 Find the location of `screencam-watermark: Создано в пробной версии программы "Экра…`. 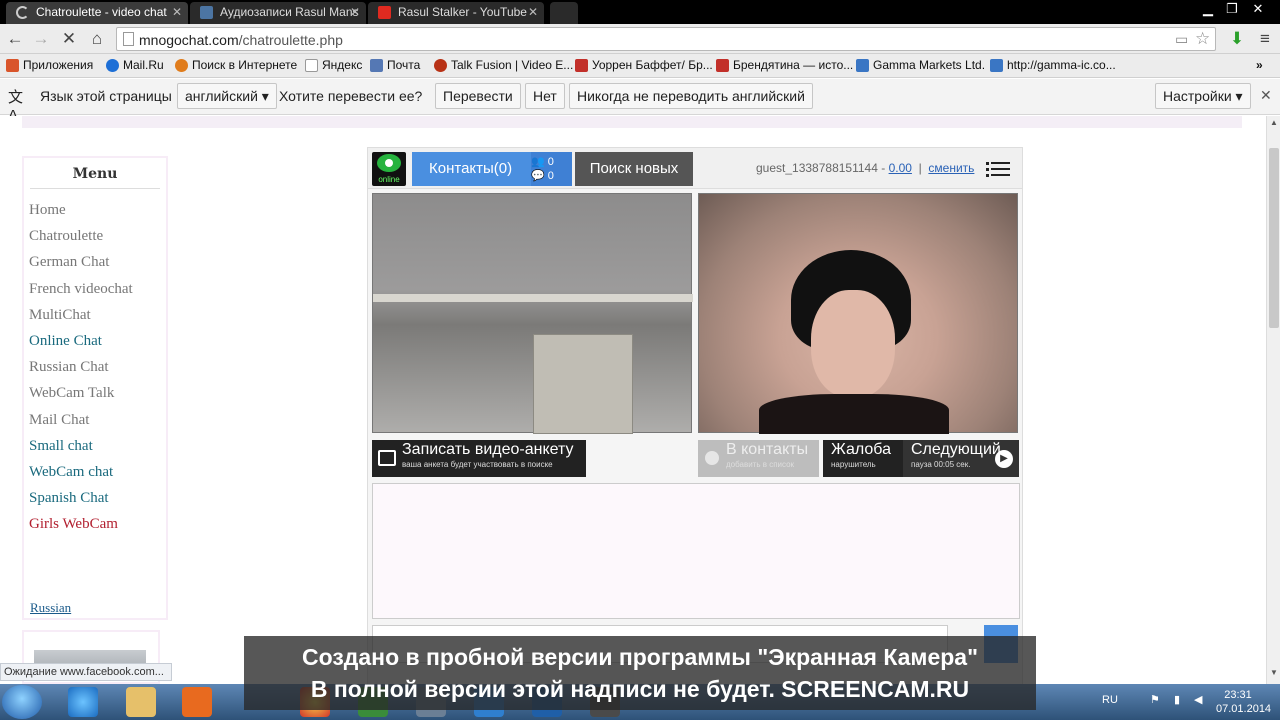

screencam-watermark: Создано в пробной версии программы "Экра… is located at coordinates (640, 673).